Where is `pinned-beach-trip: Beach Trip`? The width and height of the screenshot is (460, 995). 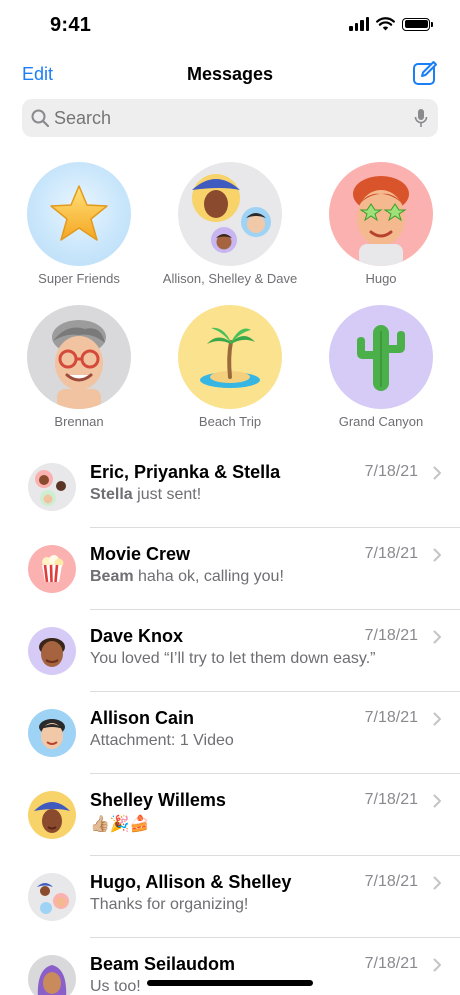
pinned-beach-trip: Beach Trip is located at coordinates (230, 367).